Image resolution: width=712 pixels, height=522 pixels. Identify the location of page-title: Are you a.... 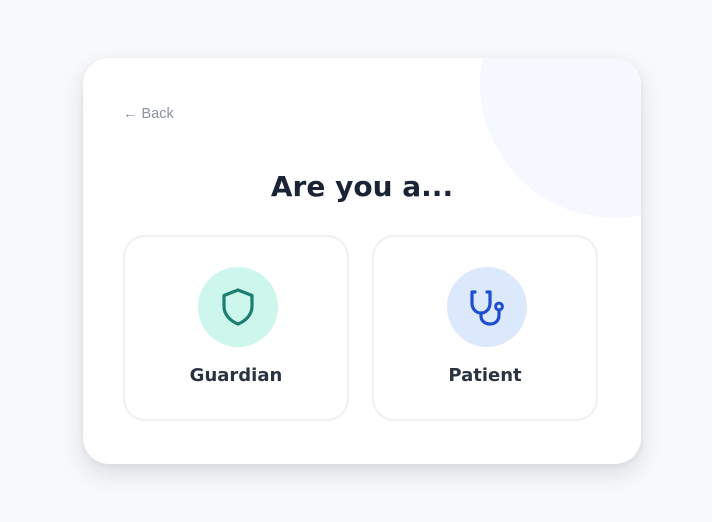
(362, 186).